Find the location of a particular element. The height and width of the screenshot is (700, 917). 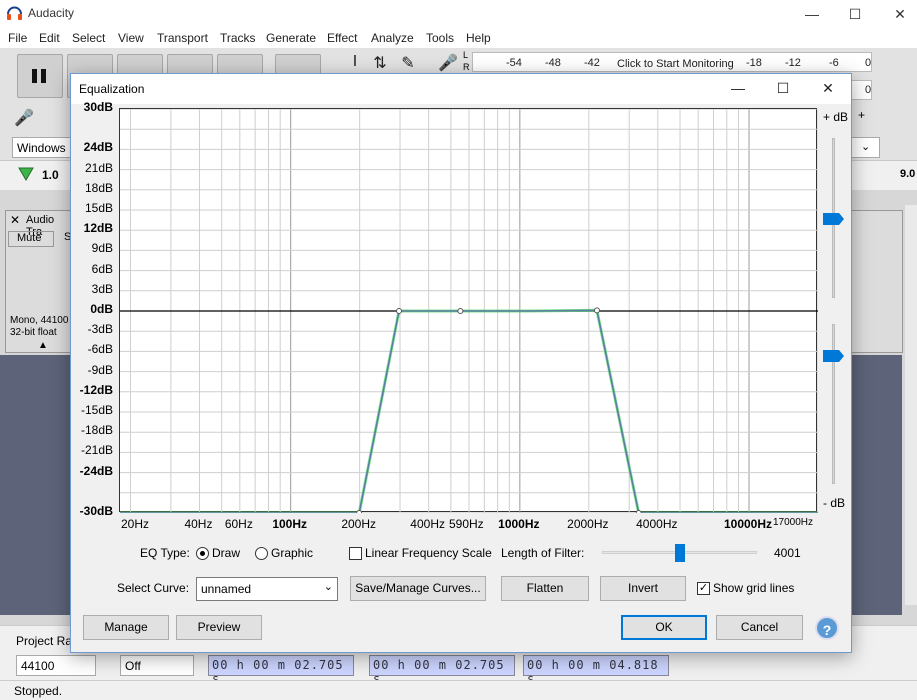

audio-position-time: 00 h 00 m 04.818 s is located at coordinates (596, 670).